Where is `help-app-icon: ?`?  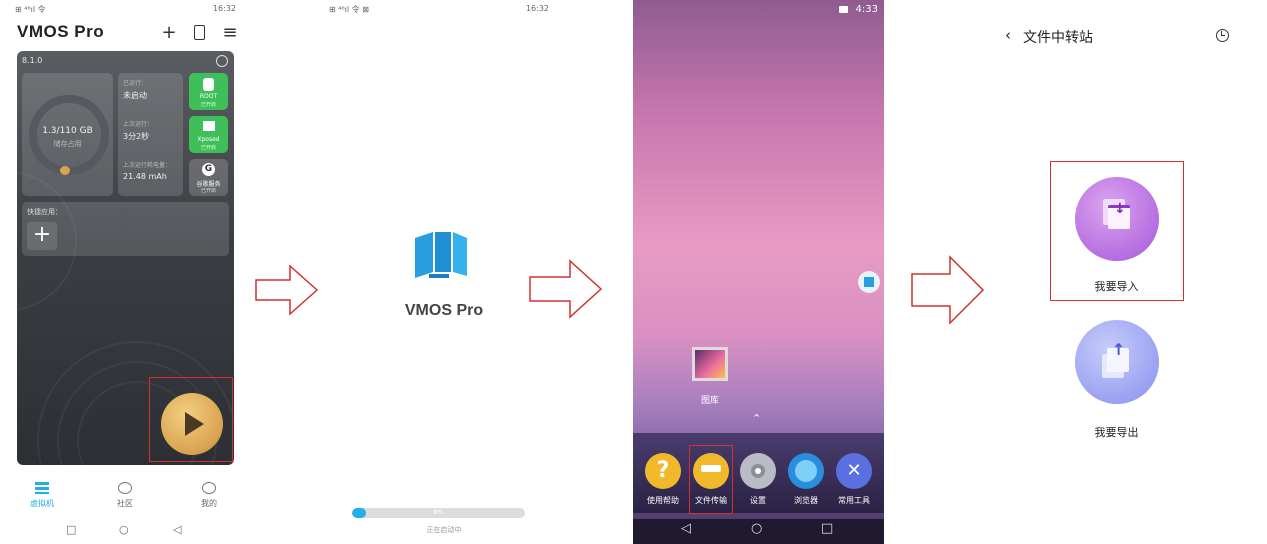 help-app-icon: ? is located at coordinates (663, 471).